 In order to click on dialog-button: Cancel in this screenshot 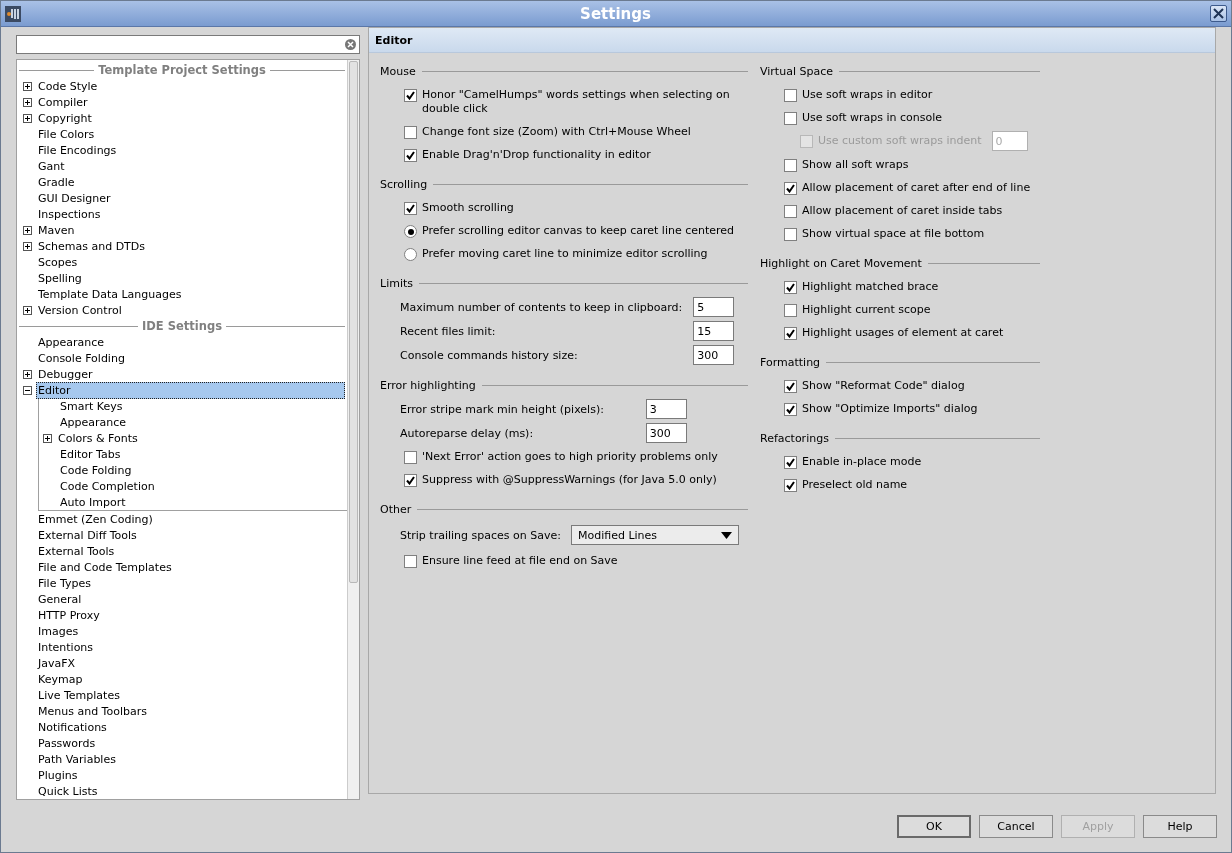, I will do `click(1016, 826)`.